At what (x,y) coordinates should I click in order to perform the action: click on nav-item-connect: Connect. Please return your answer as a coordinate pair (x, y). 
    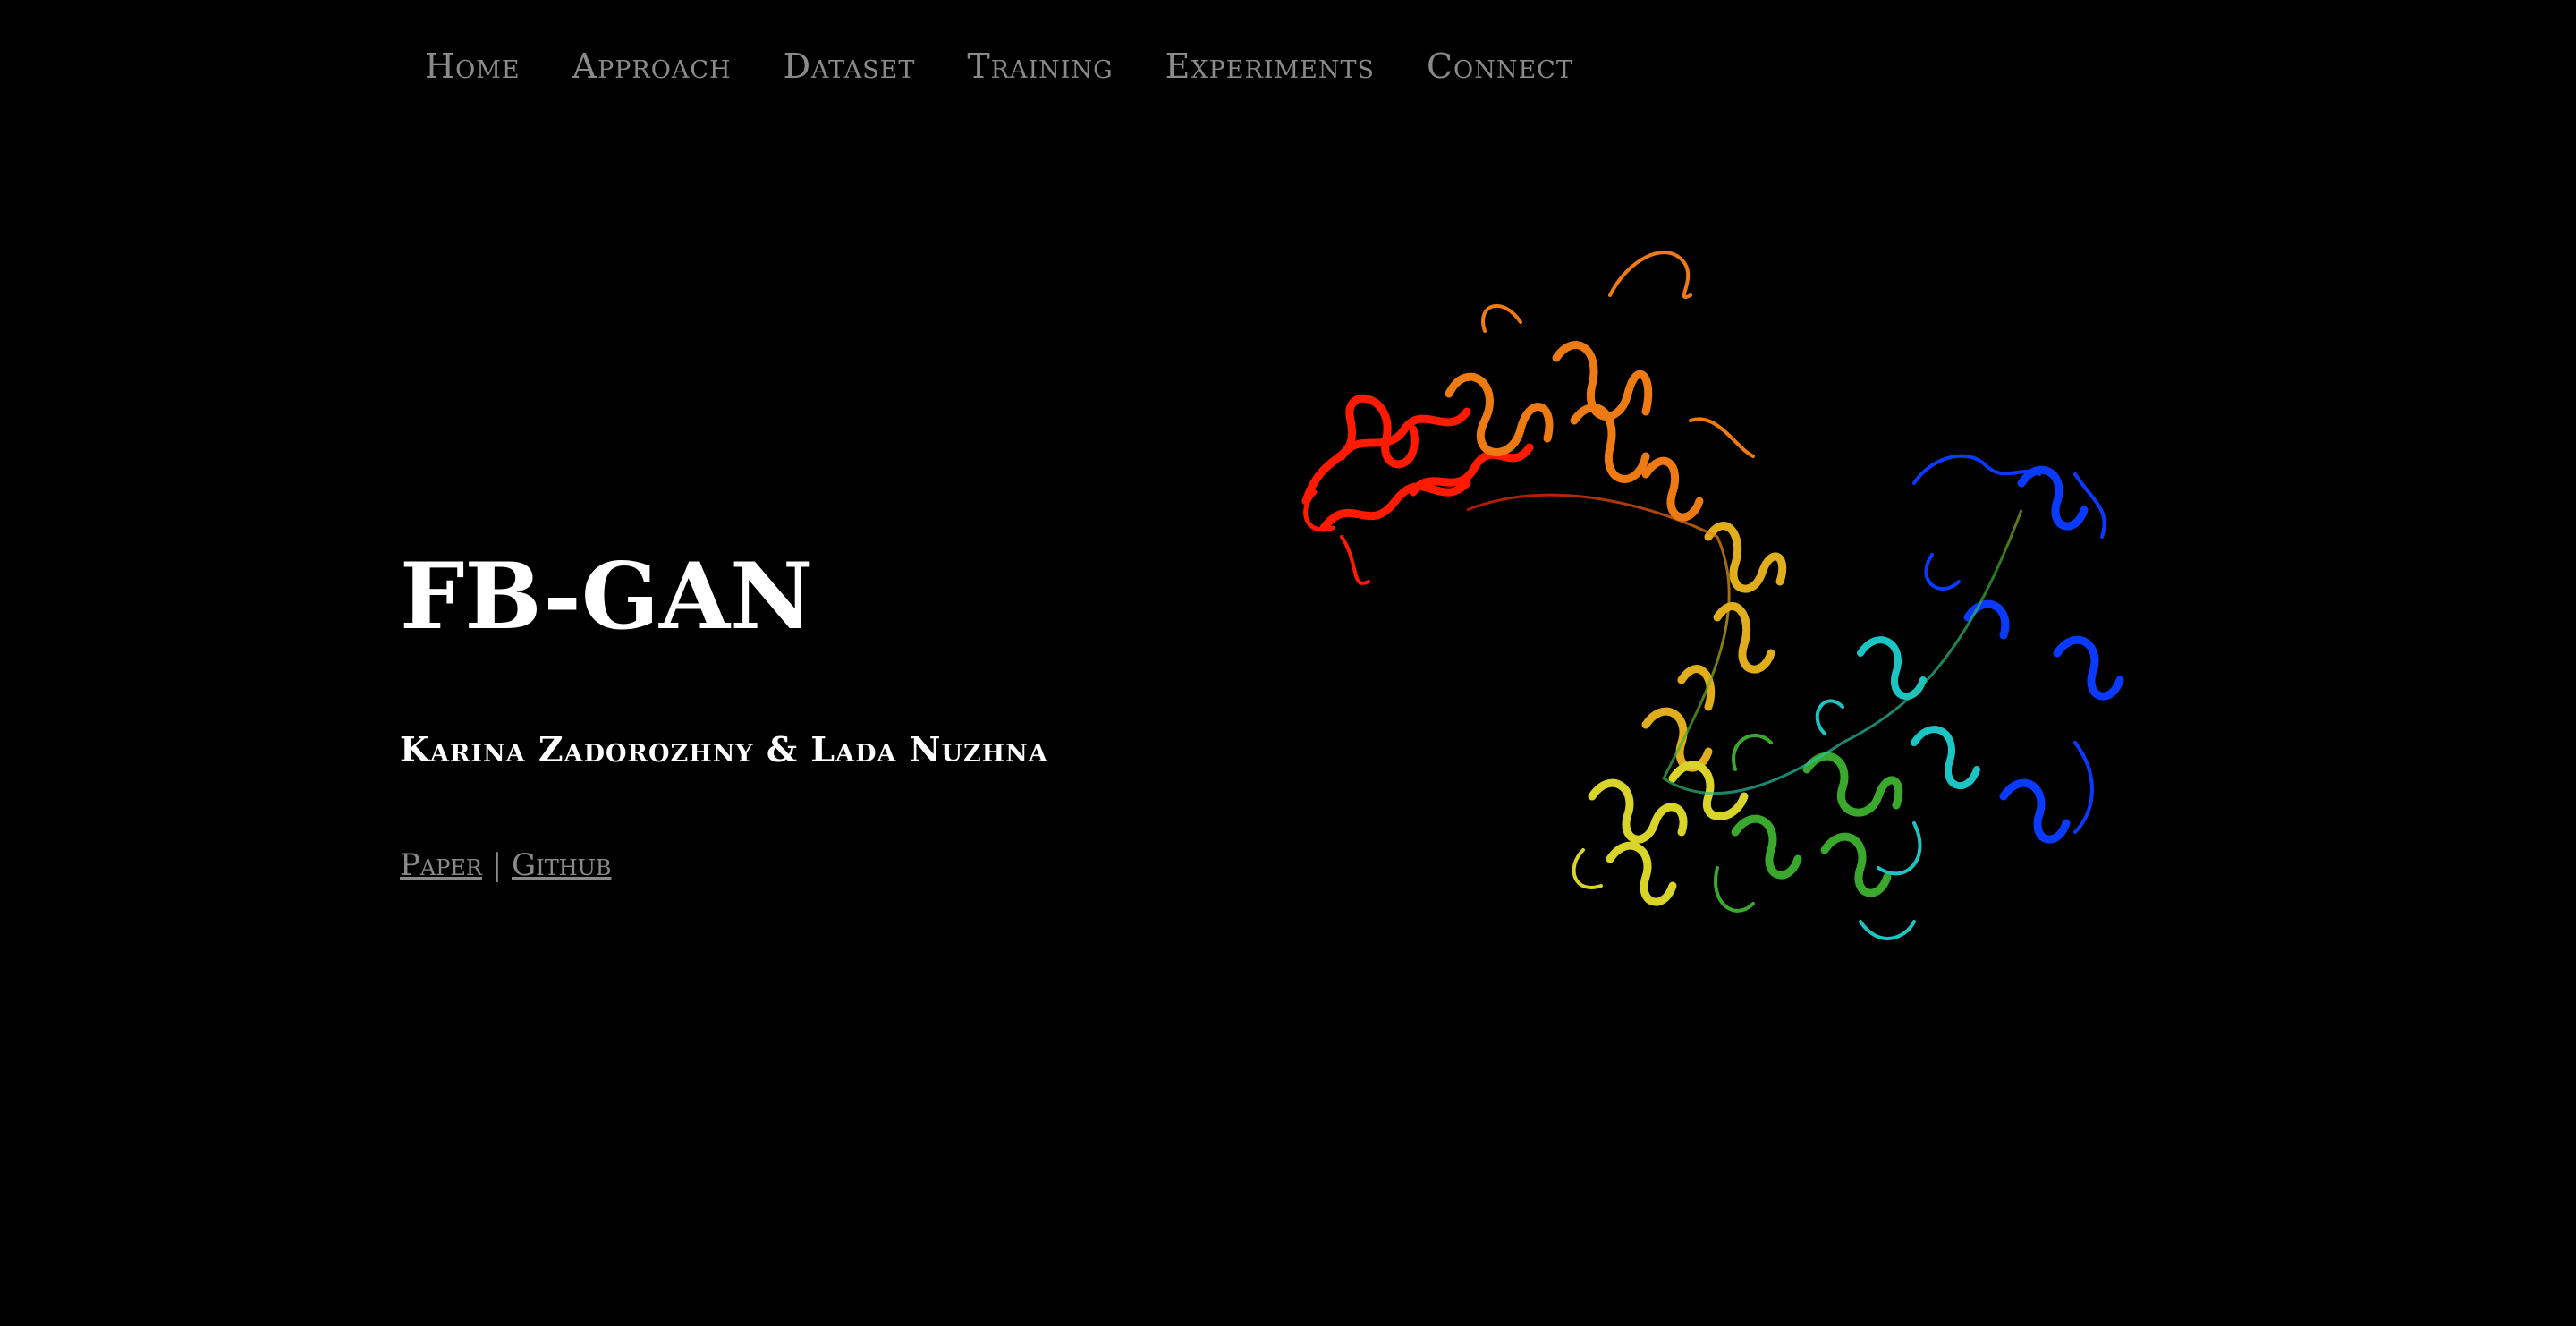
    Looking at the image, I should click on (1500, 66).